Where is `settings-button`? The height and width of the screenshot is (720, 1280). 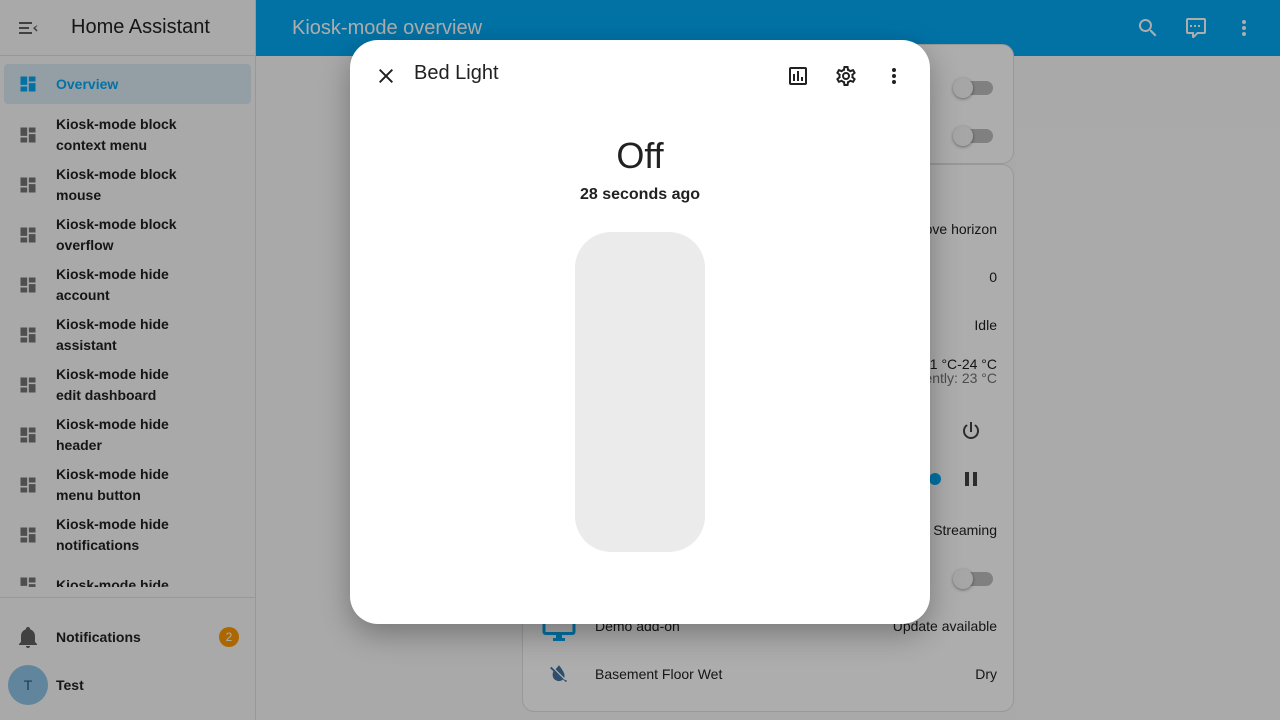 settings-button is located at coordinates (846, 76).